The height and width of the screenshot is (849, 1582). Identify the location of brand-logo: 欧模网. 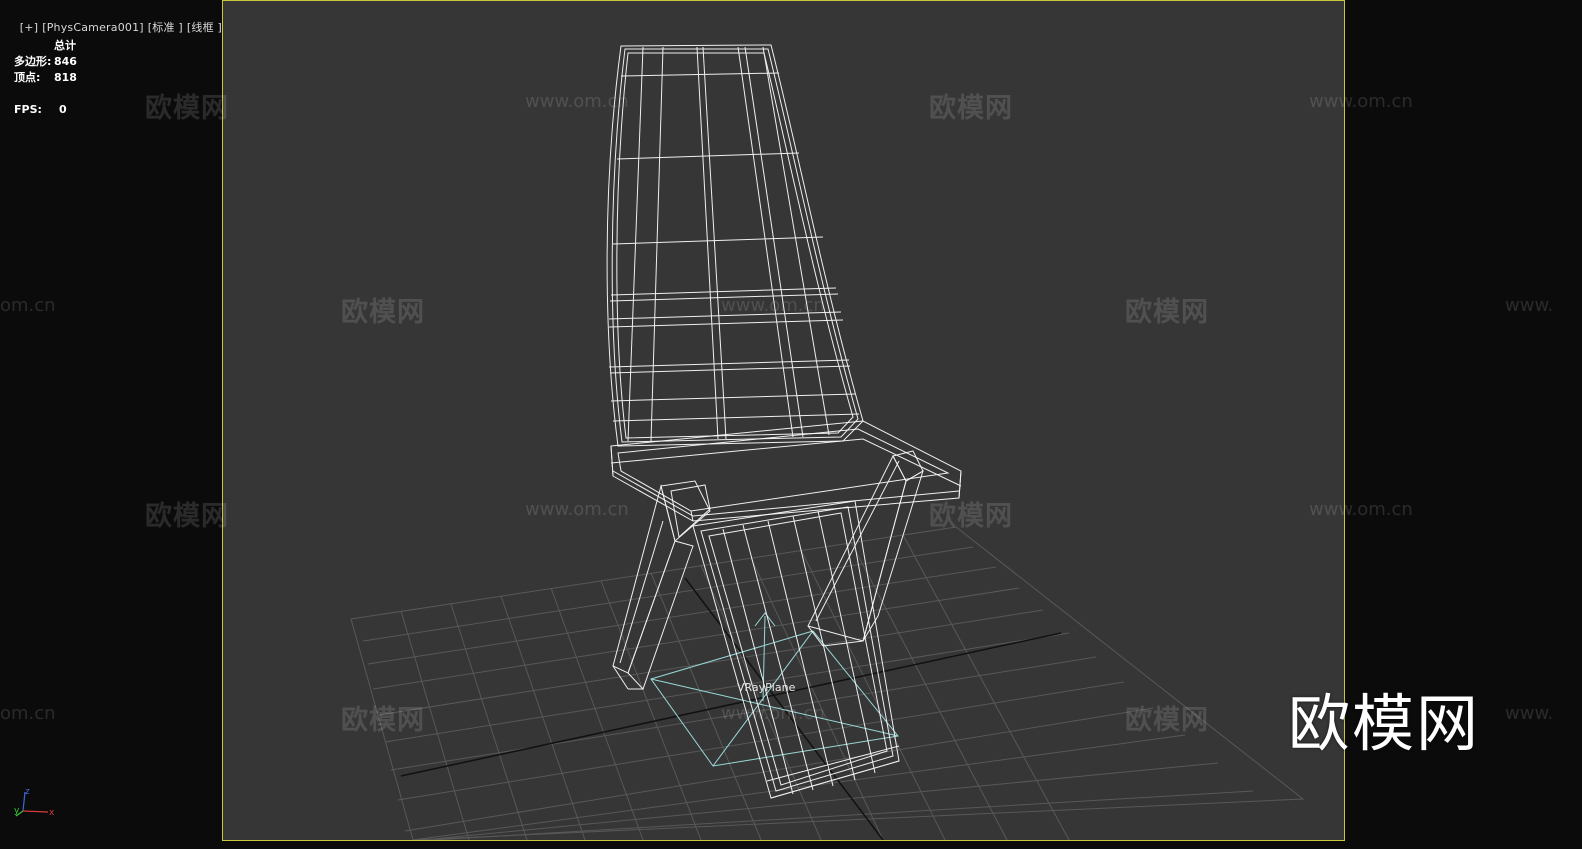
(1384, 723).